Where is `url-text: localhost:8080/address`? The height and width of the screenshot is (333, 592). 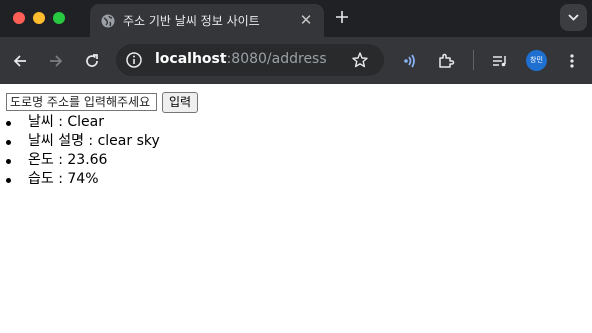 url-text: localhost:8080/address is located at coordinates (241, 59).